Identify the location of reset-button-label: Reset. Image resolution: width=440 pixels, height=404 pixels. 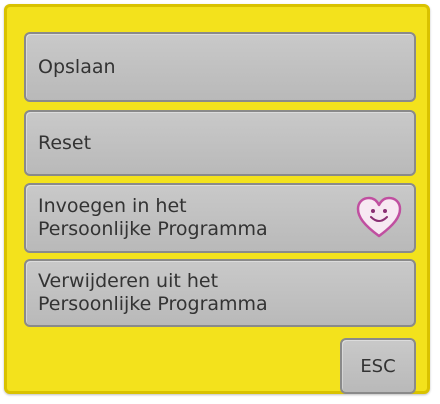
(65, 142).